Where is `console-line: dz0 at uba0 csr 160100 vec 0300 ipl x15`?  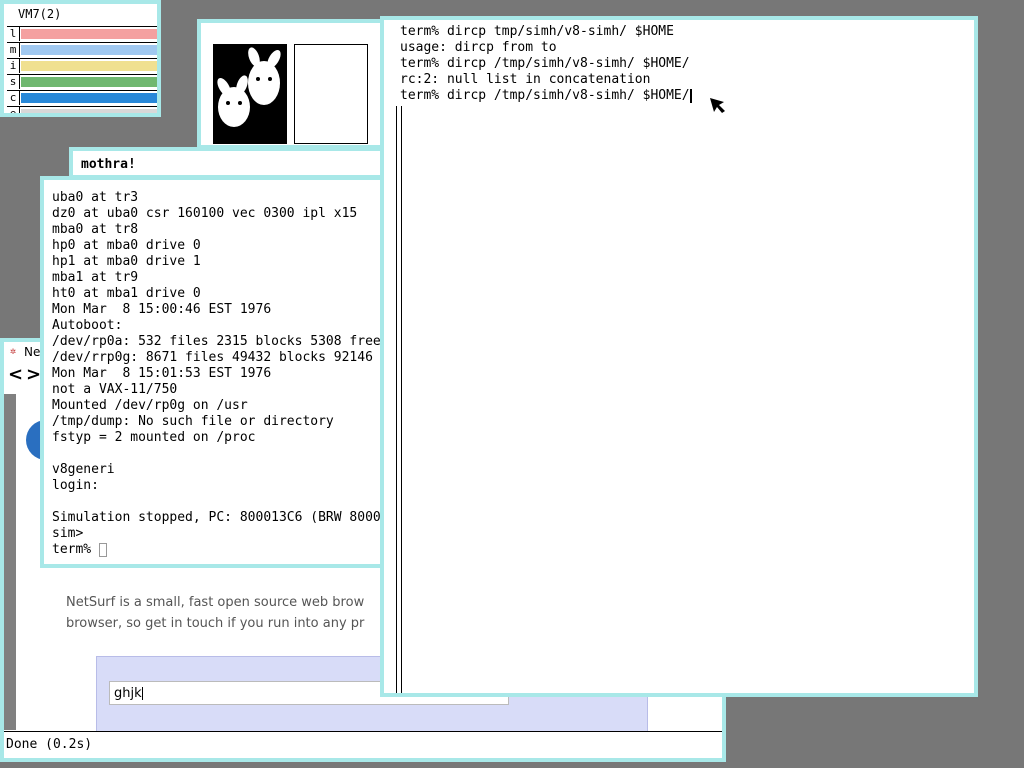 console-line: dz0 at uba0 csr 160100 vec 0300 ipl x15 is located at coordinates (205, 213).